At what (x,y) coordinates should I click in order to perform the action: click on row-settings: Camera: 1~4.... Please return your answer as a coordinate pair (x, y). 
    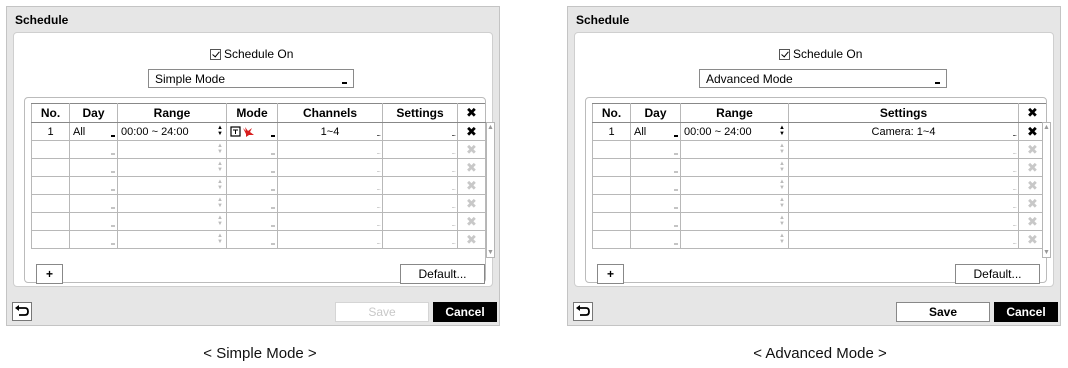
    Looking at the image, I should click on (903, 131).